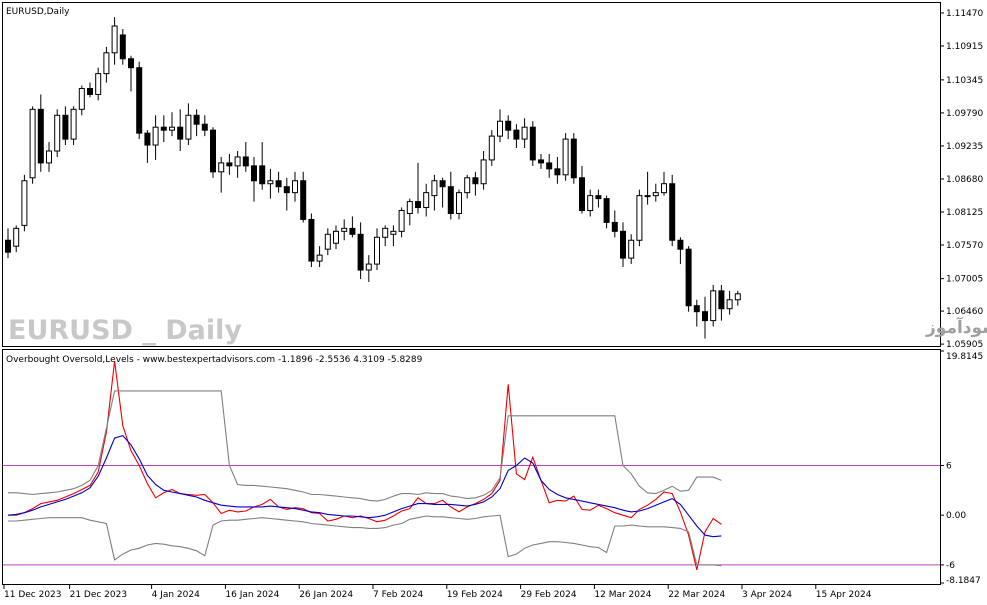 The image size is (987, 605). I want to click on symbol-title: EURUSD,Daily, so click(38, 12).